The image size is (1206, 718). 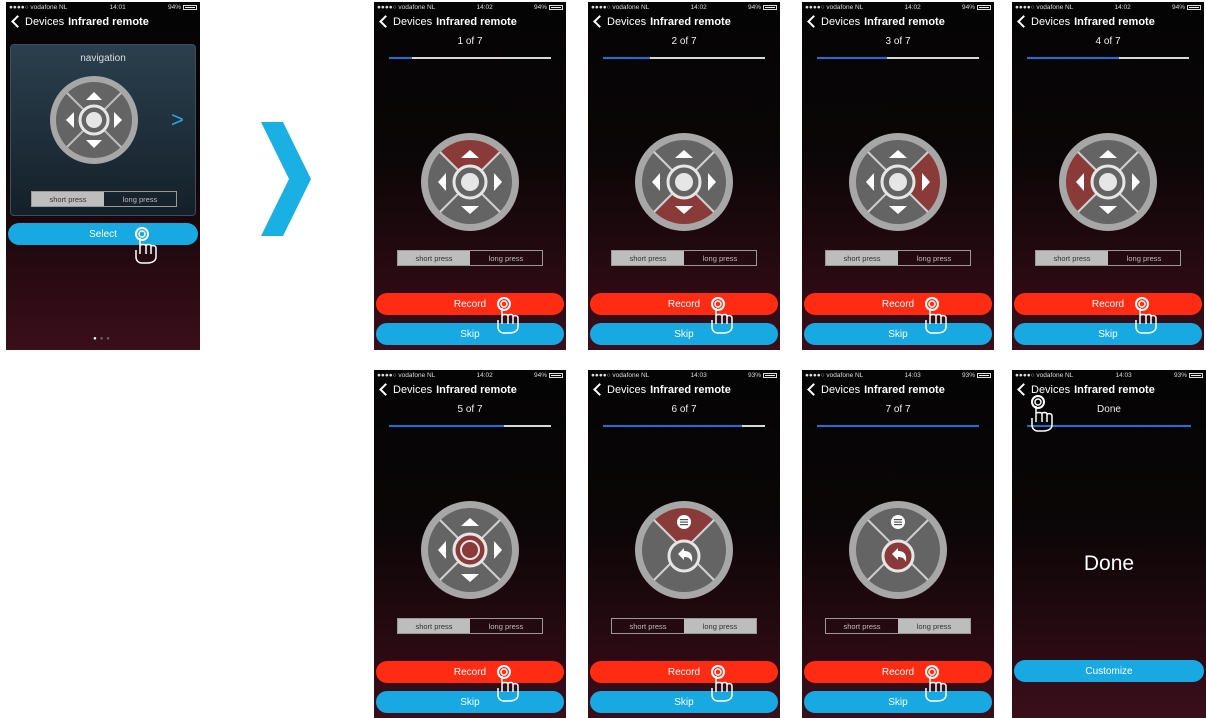 I want to click on next-arrow: >, so click(x=177, y=120).